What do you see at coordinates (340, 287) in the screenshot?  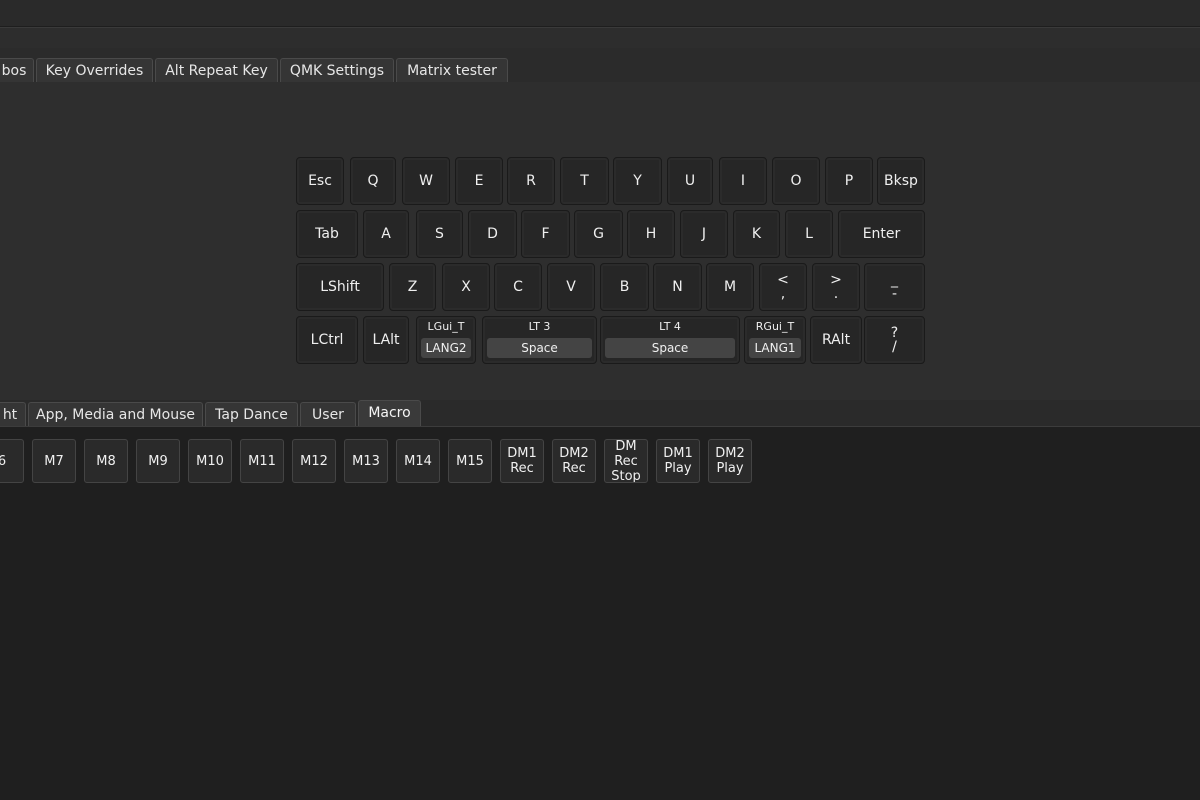 I see `key-lshift: LShift` at bounding box center [340, 287].